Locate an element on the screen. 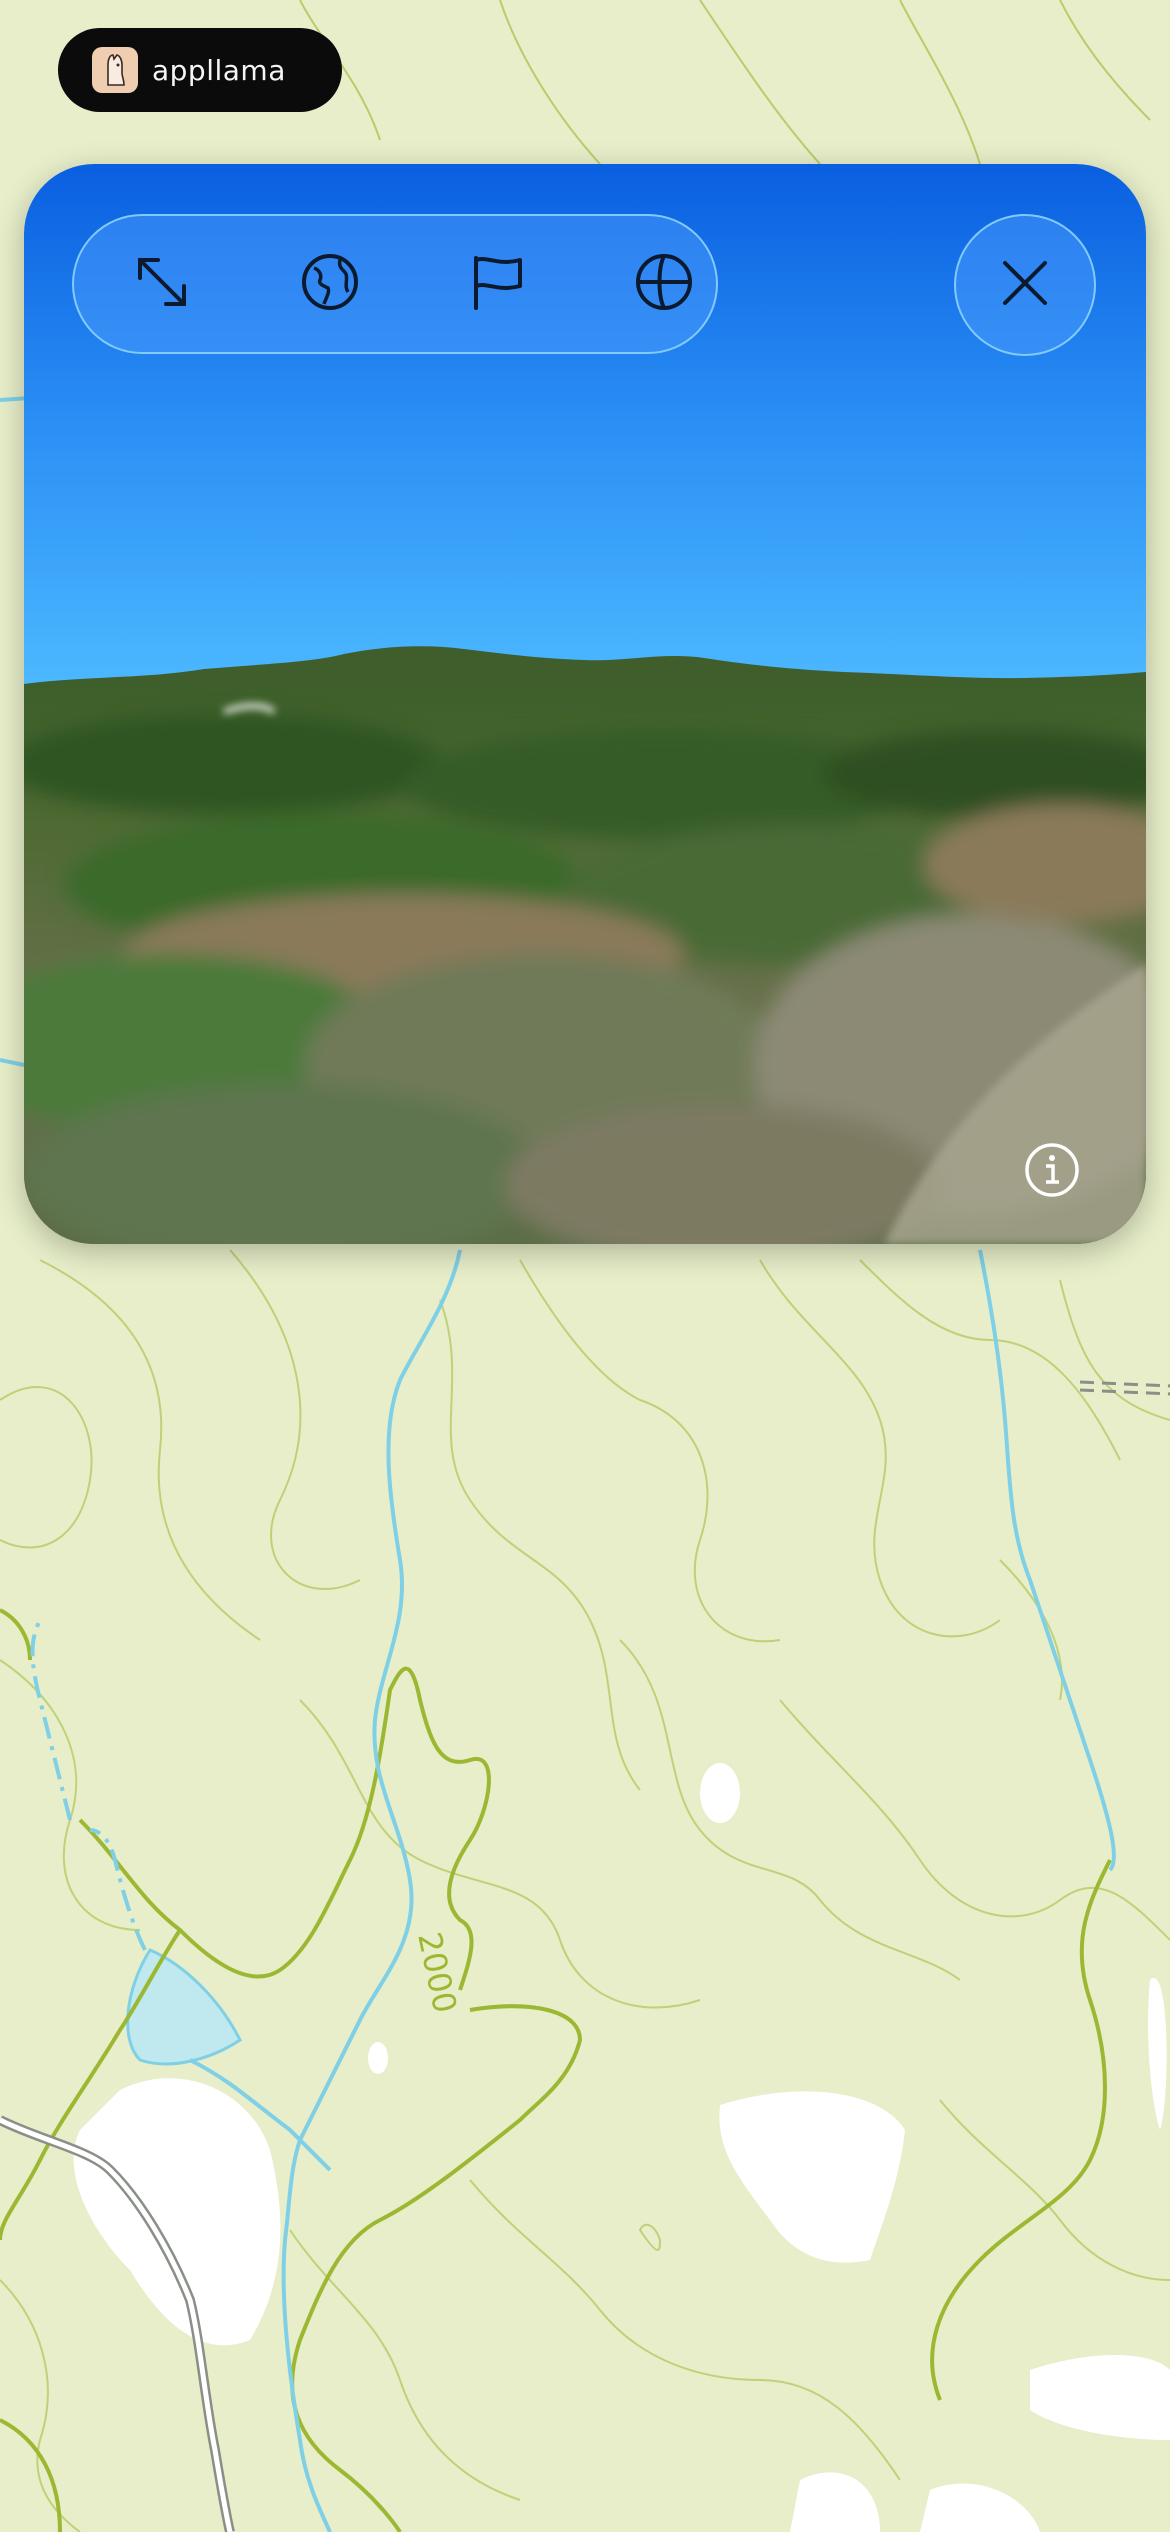  globe-icon is located at coordinates (330, 284).